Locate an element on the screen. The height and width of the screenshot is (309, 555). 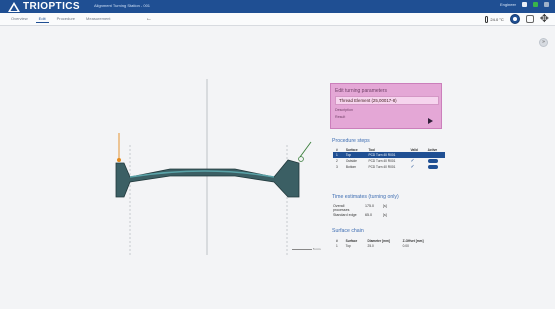
logo-text: TRIOPTICS is located at coordinates (51, 6).